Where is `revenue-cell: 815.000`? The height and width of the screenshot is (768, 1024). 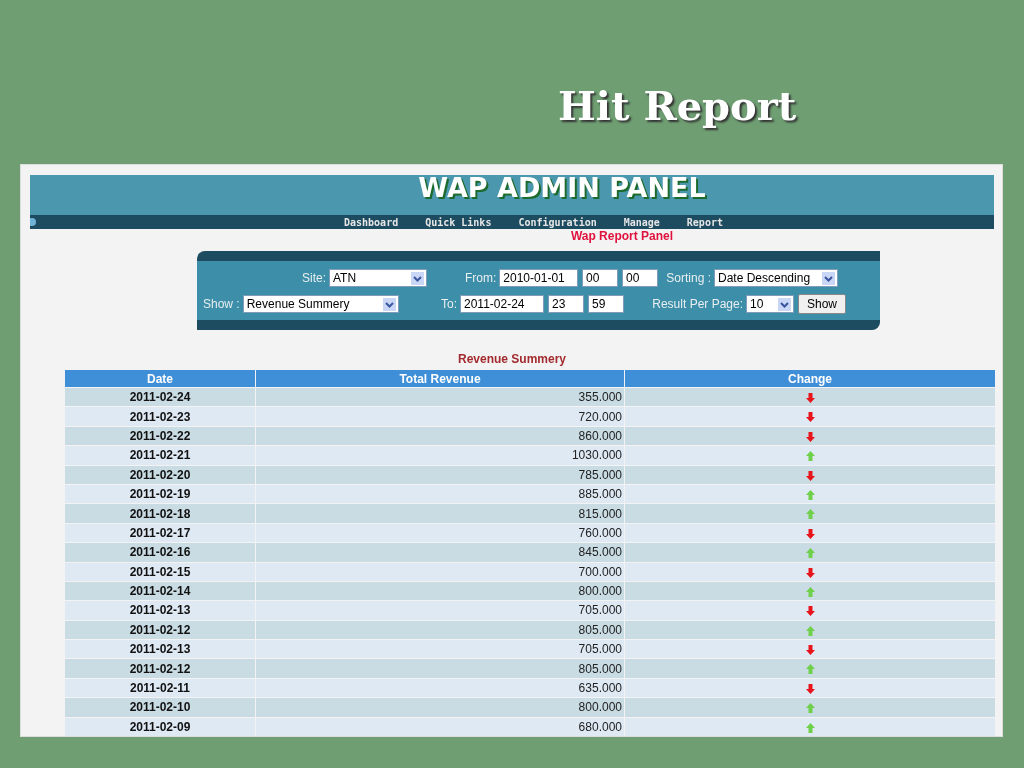 revenue-cell: 815.000 is located at coordinates (440, 513).